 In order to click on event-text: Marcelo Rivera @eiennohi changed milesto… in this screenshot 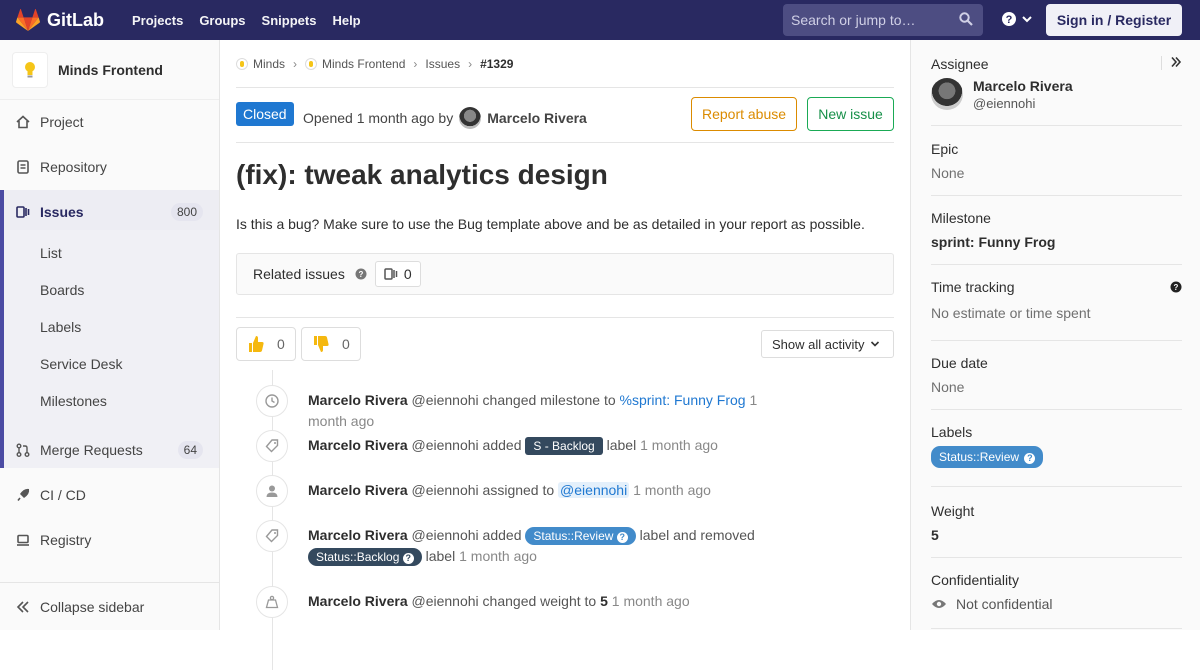, I will do `click(548, 411)`.